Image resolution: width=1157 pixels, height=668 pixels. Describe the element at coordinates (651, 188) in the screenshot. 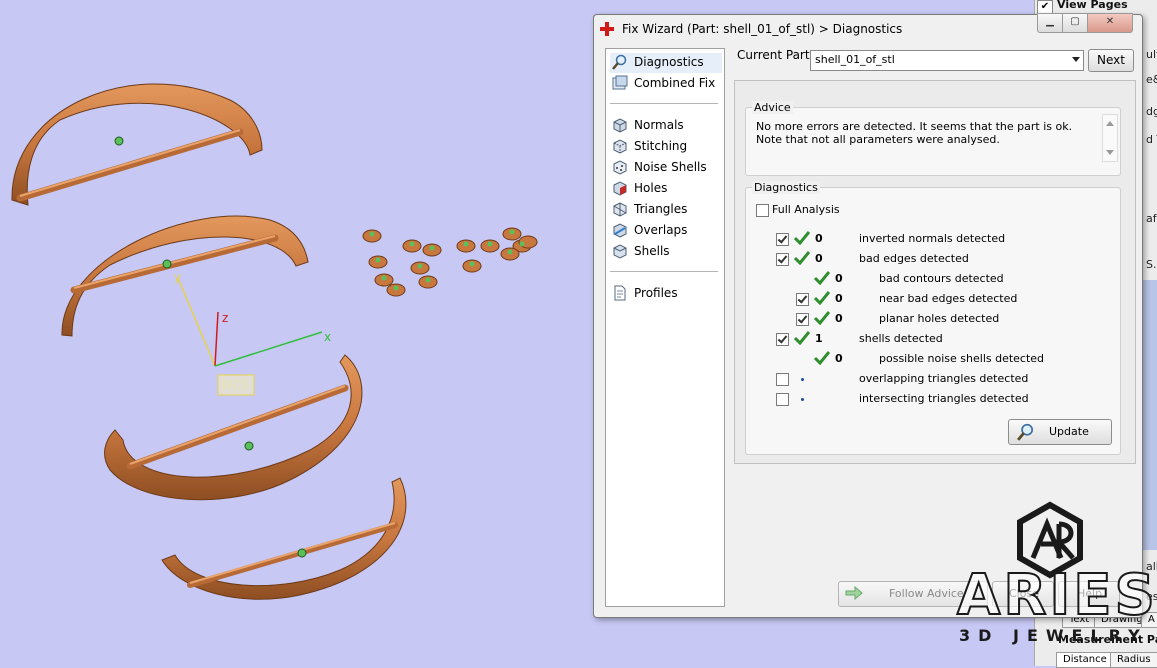

I see `nav-label: Holes` at that location.